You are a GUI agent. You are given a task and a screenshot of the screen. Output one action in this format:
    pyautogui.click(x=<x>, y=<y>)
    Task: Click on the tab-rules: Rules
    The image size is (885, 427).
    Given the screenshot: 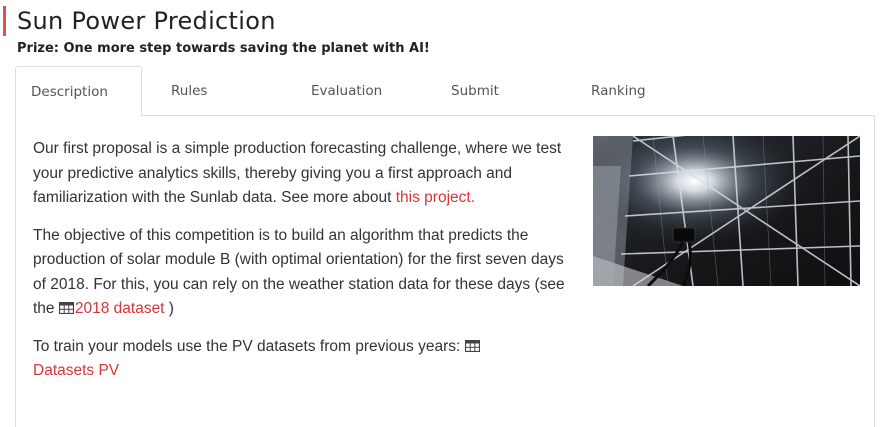 What is the action you would take?
    pyautogui.click(x=189, y=91)
    